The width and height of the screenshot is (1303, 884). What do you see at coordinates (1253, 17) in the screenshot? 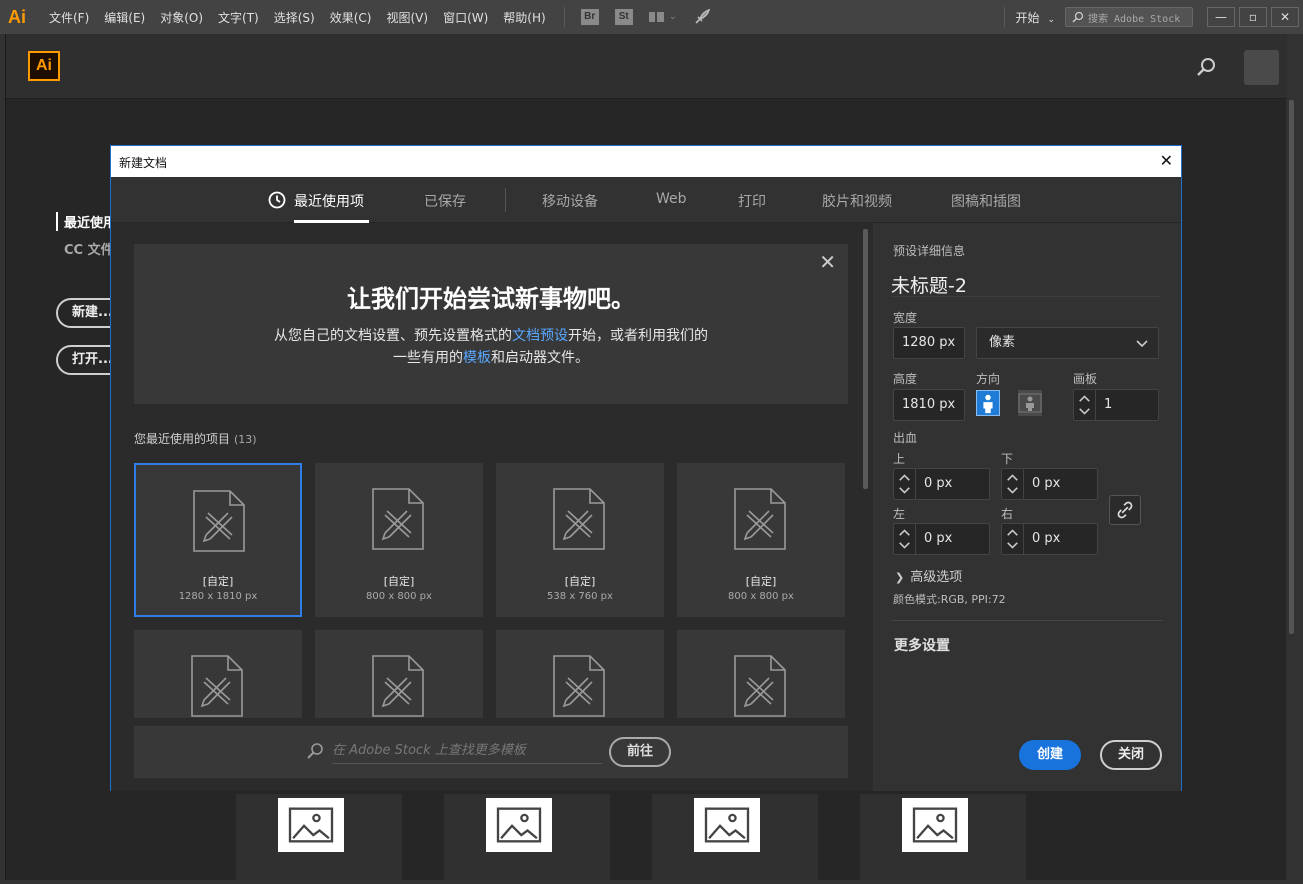
I see `maximize-button: ▫` at bounding box center [1253, 17].